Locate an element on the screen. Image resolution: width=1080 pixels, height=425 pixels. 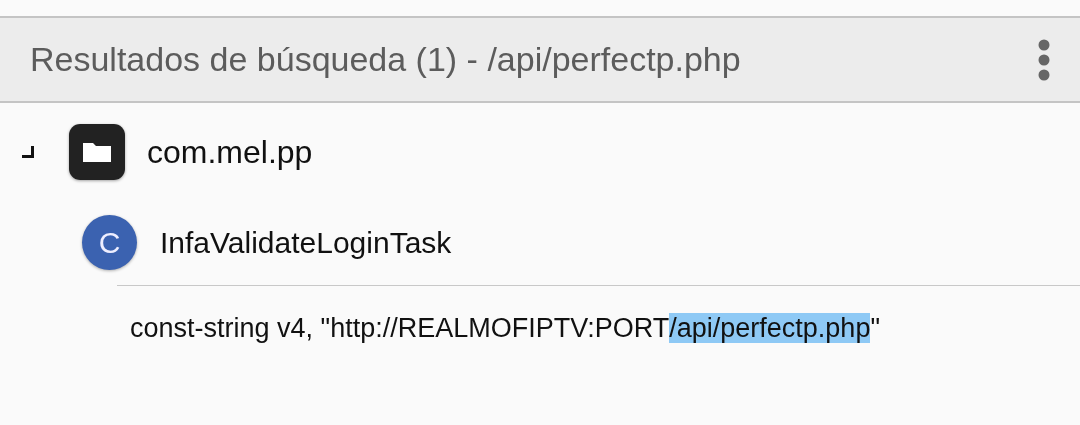
package-label: com.mel.pp is located at coordinates (230, 151).